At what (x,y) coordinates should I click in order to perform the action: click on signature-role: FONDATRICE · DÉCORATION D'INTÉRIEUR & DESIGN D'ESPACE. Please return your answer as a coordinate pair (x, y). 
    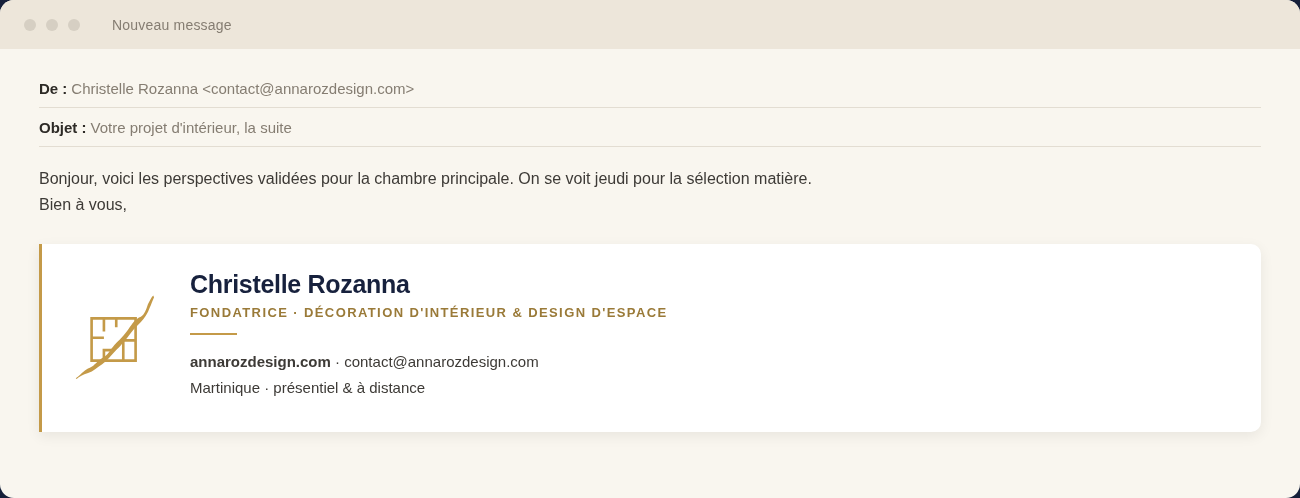
    Looking at the image, I should click on (429, 312).